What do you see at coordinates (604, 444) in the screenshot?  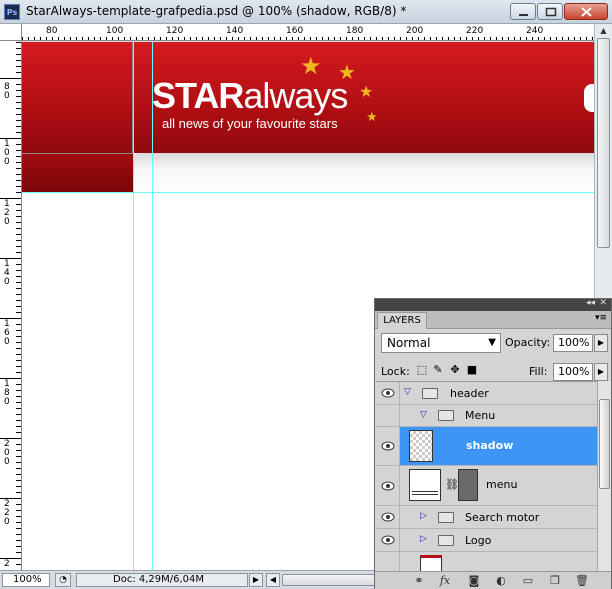 I see `layers-scrollbar-thumb` at bounding box center [604, 444].